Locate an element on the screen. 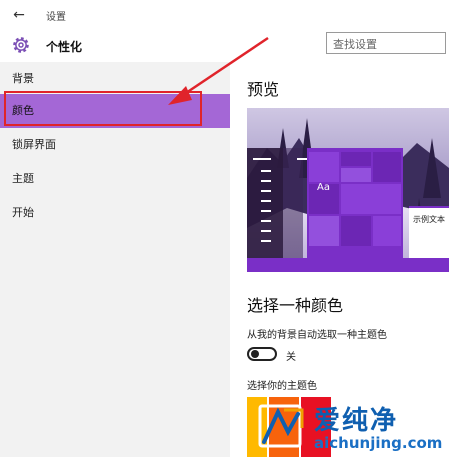 The image size is (452, 457). preview-tile-text: Aa is located at coordinates (323, 187).